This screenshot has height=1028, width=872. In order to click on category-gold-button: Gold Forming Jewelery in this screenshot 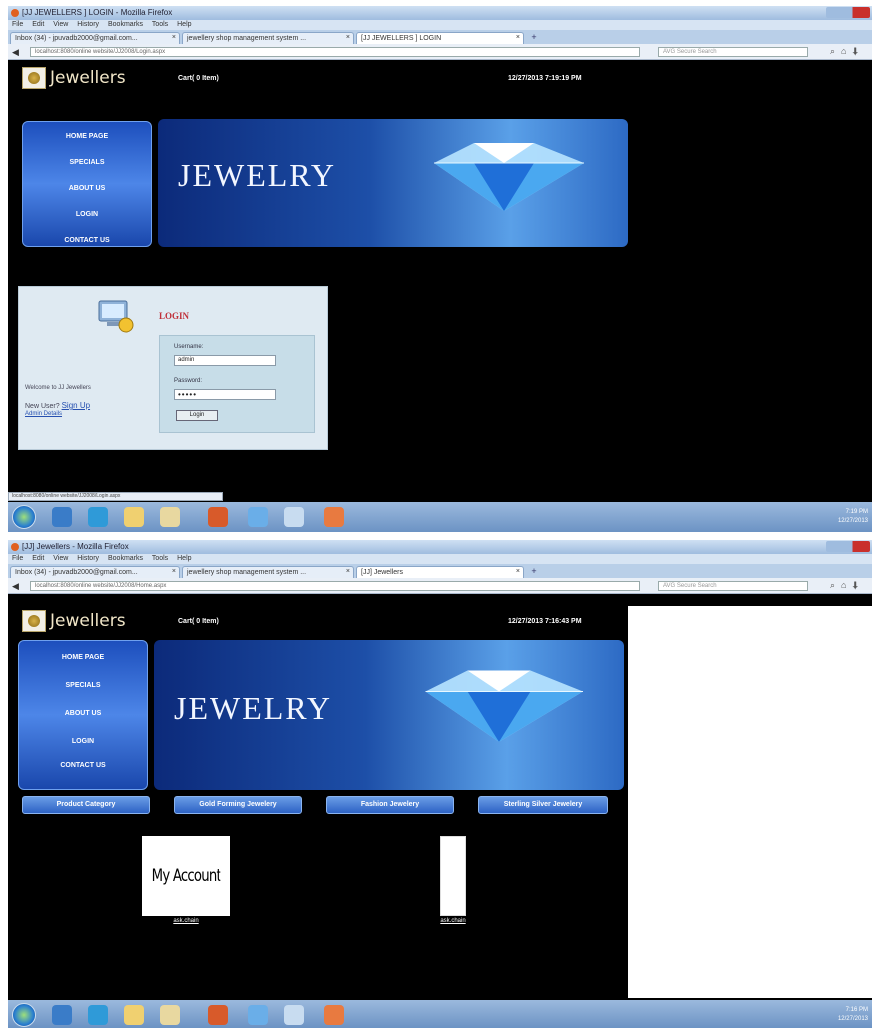, I will do `click(238, 805)`.